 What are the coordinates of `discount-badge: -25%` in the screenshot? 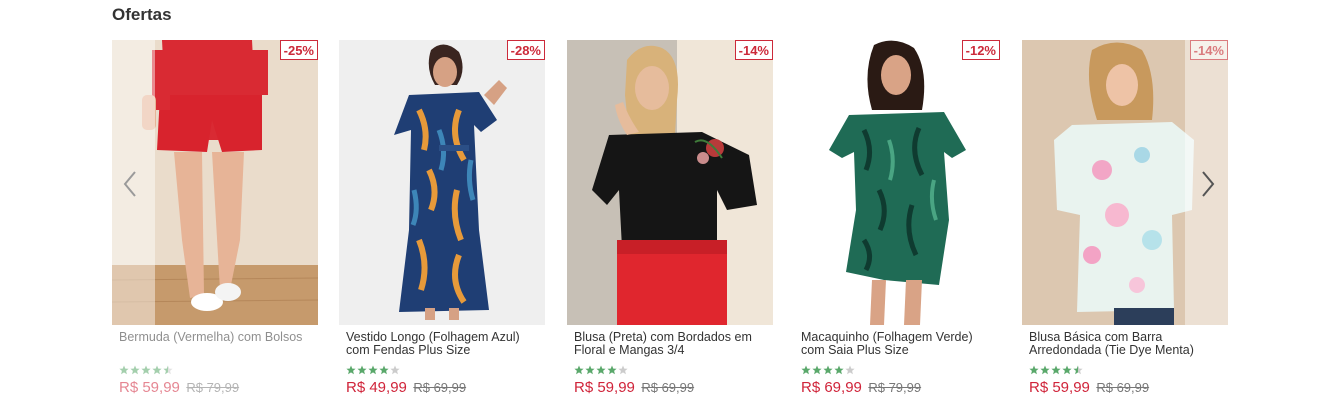 It's located at (298, 50).